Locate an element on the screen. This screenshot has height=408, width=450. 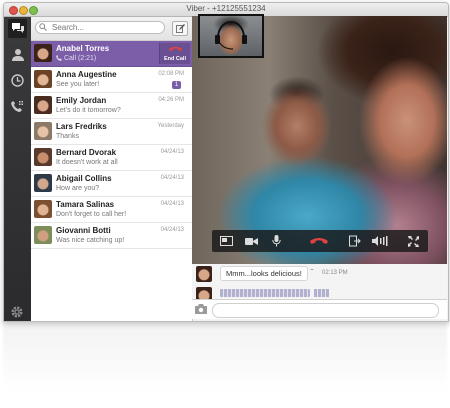
conversation-item: Anna Augestine See you later! 02:08 PM 1 is located at coordinates (111, 80).